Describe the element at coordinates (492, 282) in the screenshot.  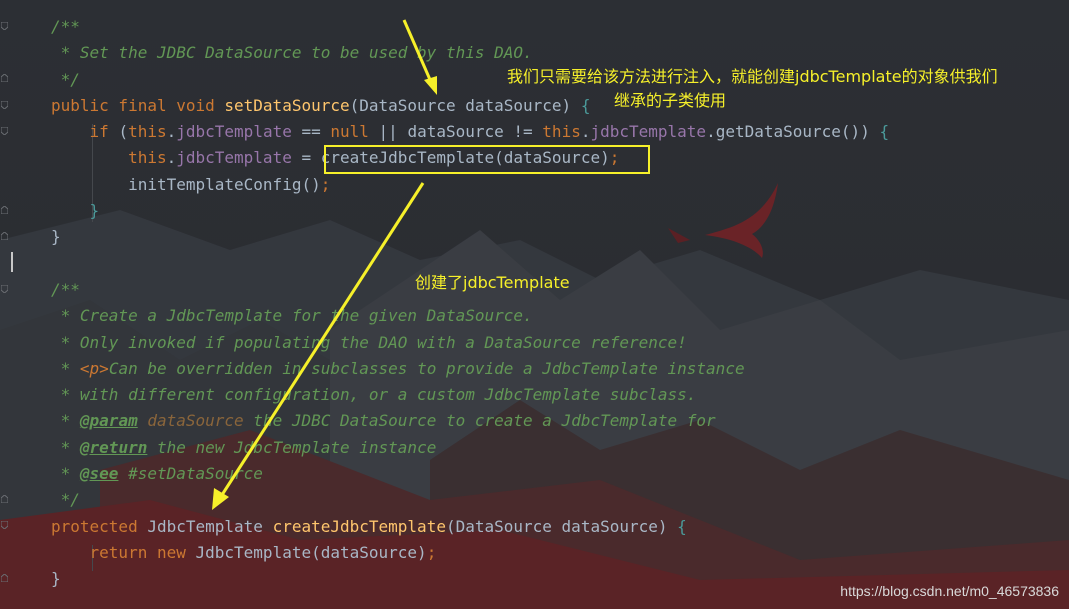
I see `annotation-note-created: 创建了jdbcTemplate` at that location.